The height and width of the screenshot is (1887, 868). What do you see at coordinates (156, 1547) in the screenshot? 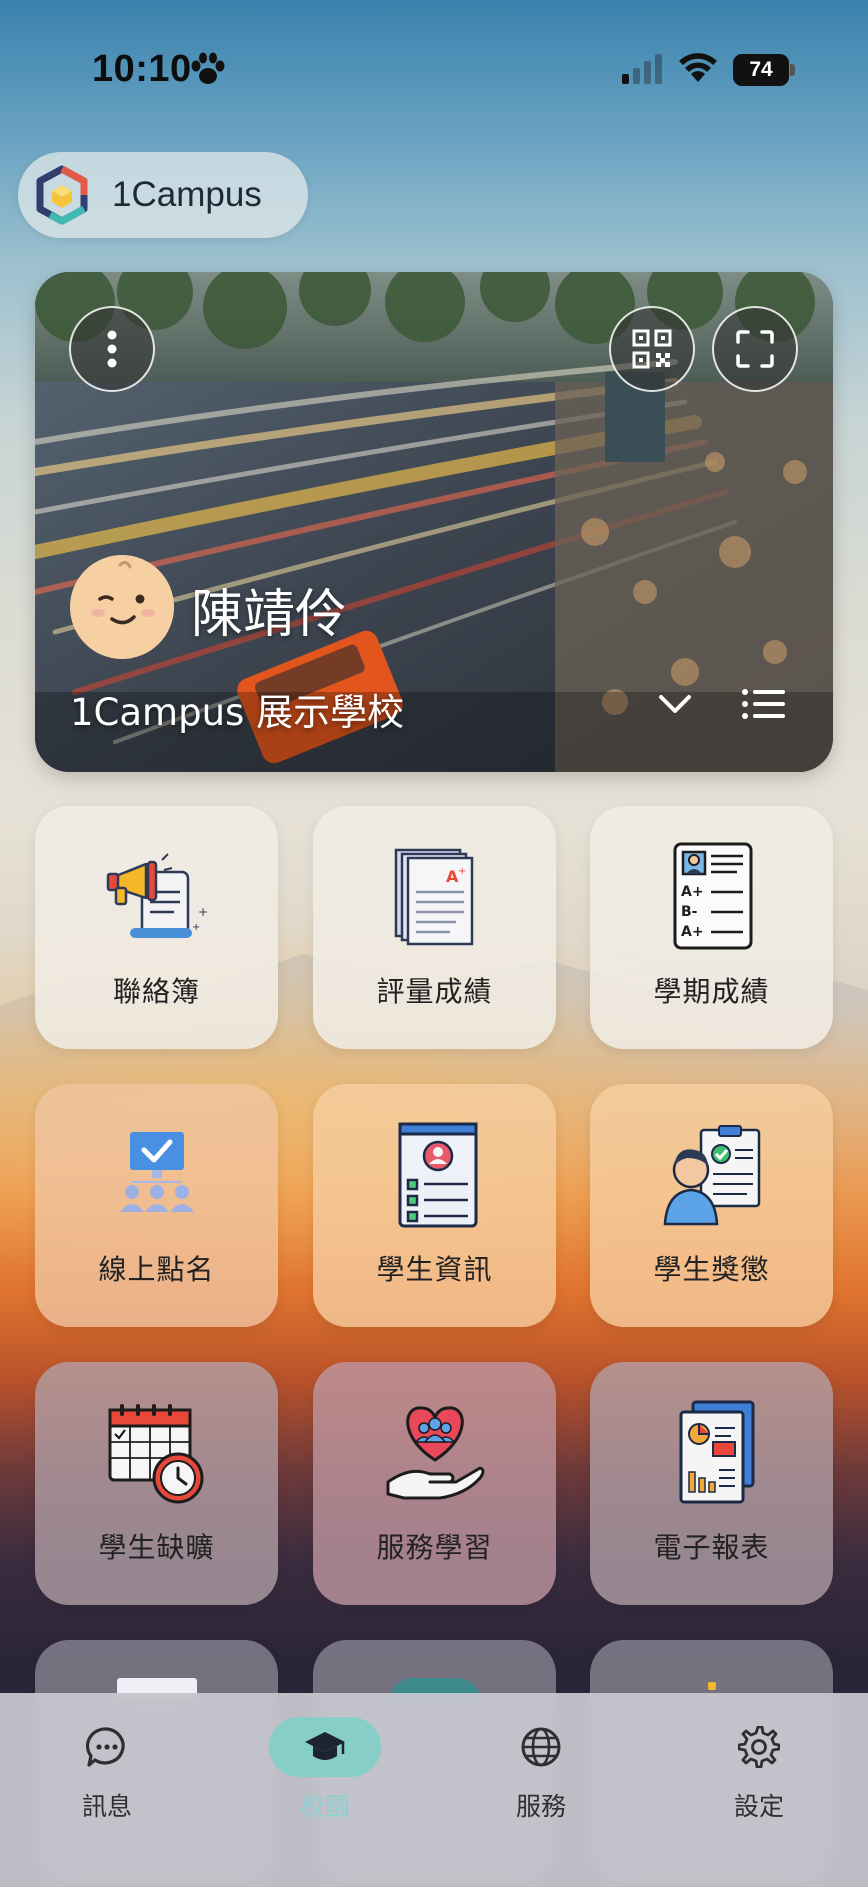
I see `tile-label: 學生缺曠` at bounding box center [156, 1547].